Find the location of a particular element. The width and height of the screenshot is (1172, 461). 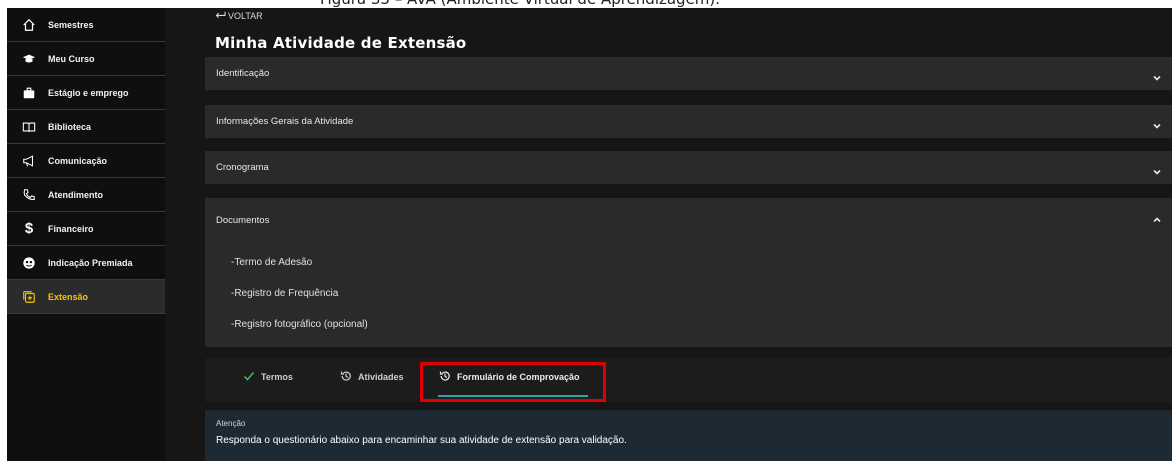

sidebar-item-label: Atendimento is located at coordinates (75, 194).